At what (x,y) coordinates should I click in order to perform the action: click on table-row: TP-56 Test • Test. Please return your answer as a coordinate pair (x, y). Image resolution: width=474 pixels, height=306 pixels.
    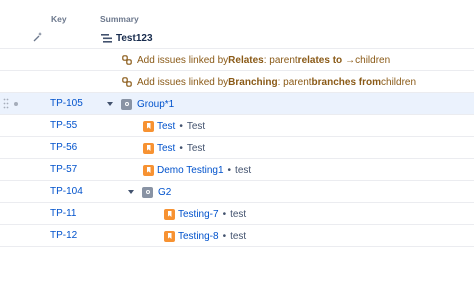
    Looking at the image, I should click on (237, 148).